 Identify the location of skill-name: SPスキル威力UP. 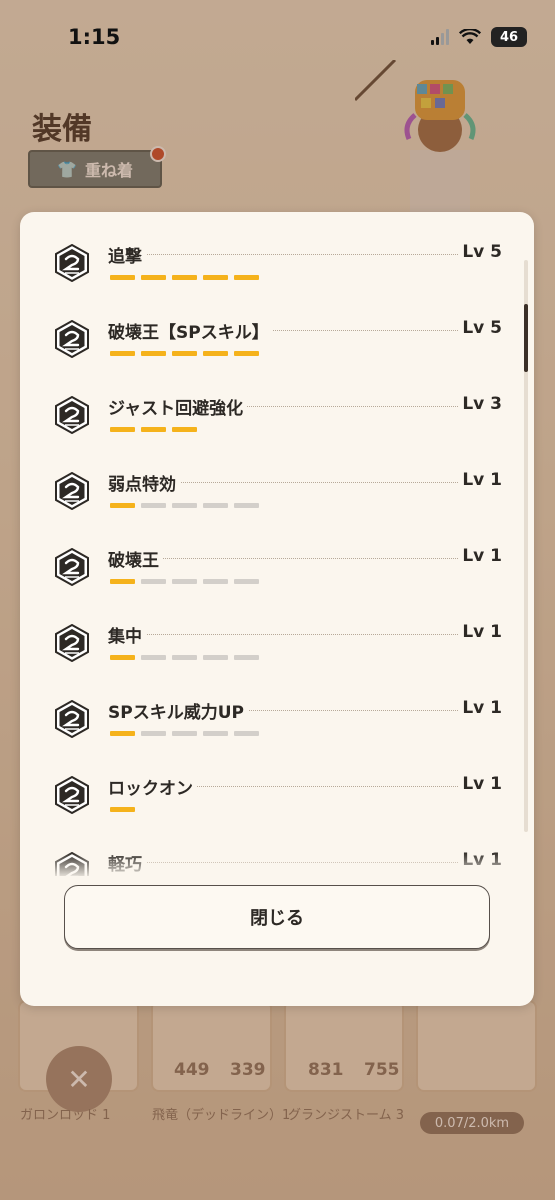
(178, 710).